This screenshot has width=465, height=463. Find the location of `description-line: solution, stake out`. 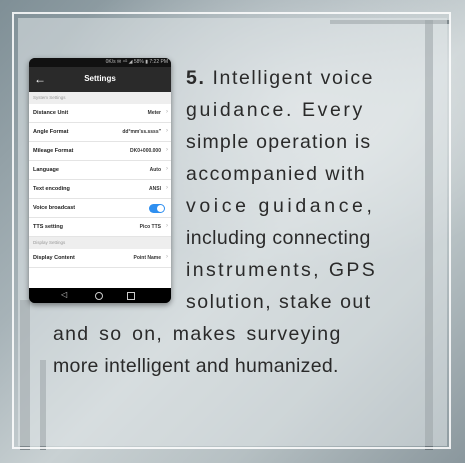

description-line: solution, stake out is located at coordinates (279, 302).